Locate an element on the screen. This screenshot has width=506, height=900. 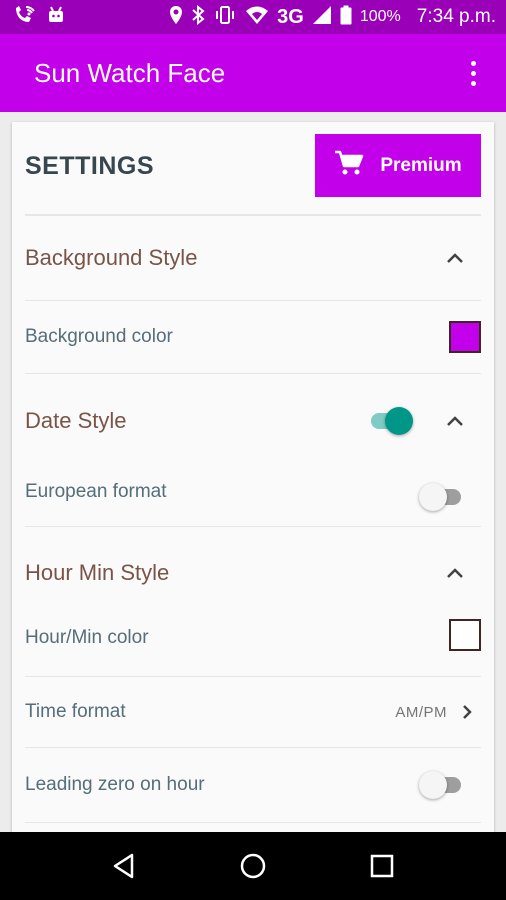
setting-row-european-format: European format is located at coordinates (253, 497).